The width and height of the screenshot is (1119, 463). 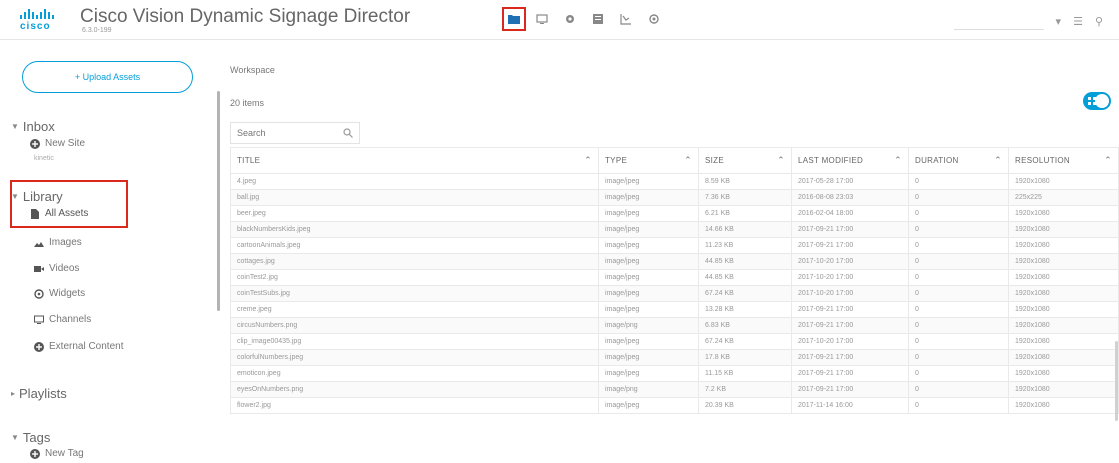 I want to click on cell-title: creme.jpeg, so click(x=414, y=309).